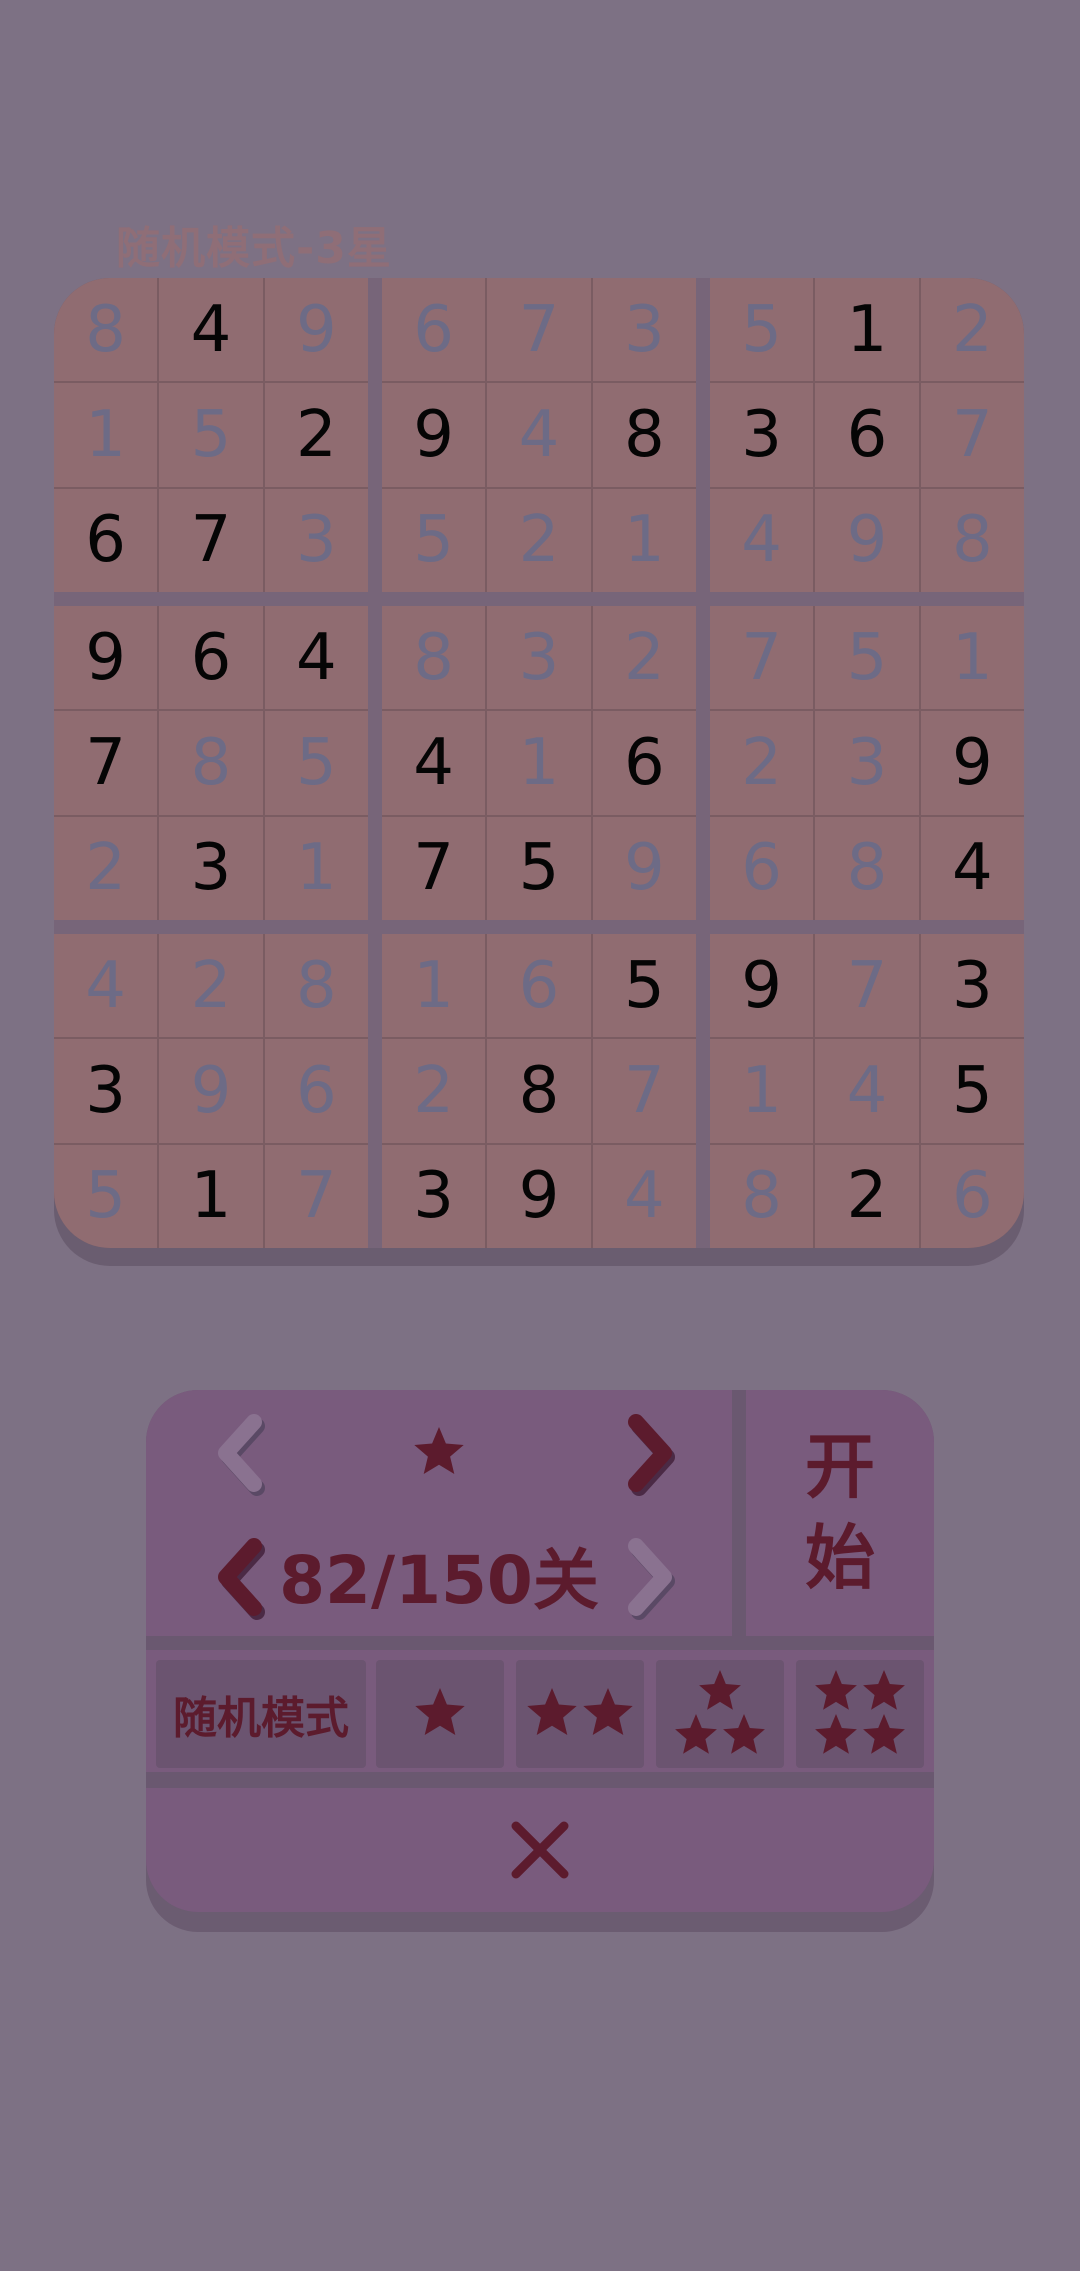  I want to click on sudoku-box: 673 948 521, so click(539, 435).